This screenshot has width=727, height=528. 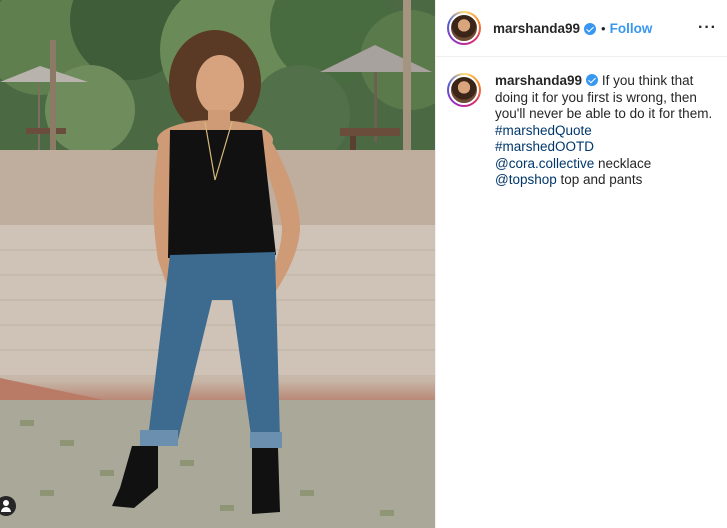 I want to click on mention-1-suffix: necklace, so click(x=623, y=163).